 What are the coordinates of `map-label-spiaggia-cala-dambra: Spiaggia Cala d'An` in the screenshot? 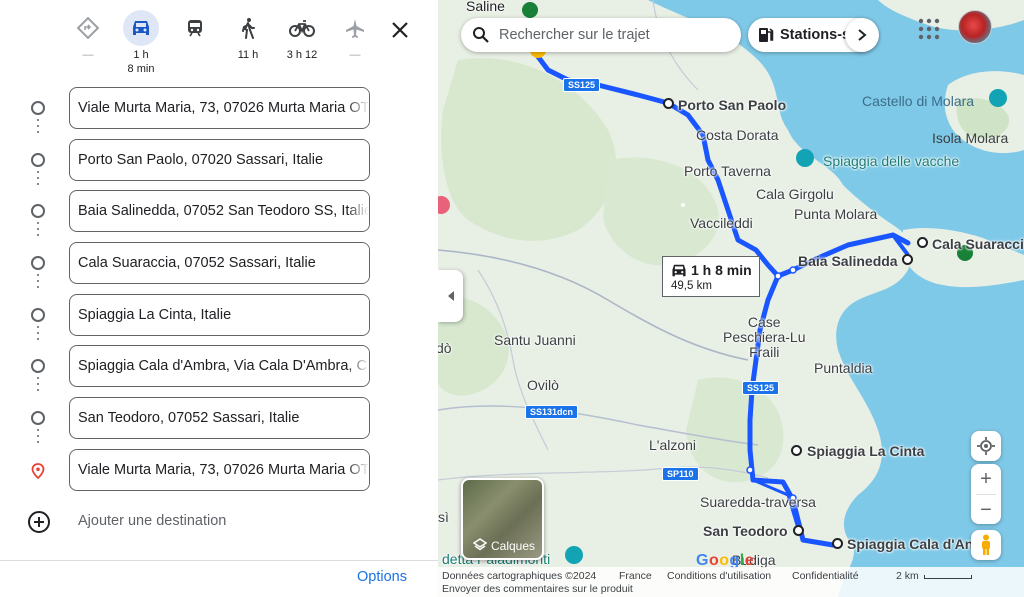 It's located at (910, 544).